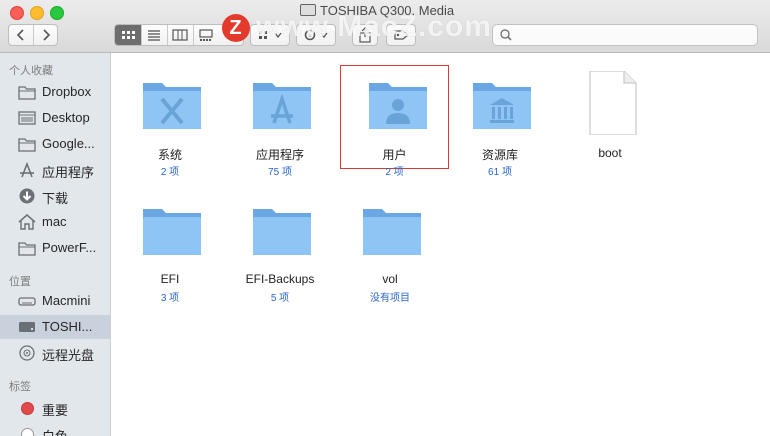 The height and width of the screenshot is (436, 770). I want to click on home-icon, so click(27, 222).